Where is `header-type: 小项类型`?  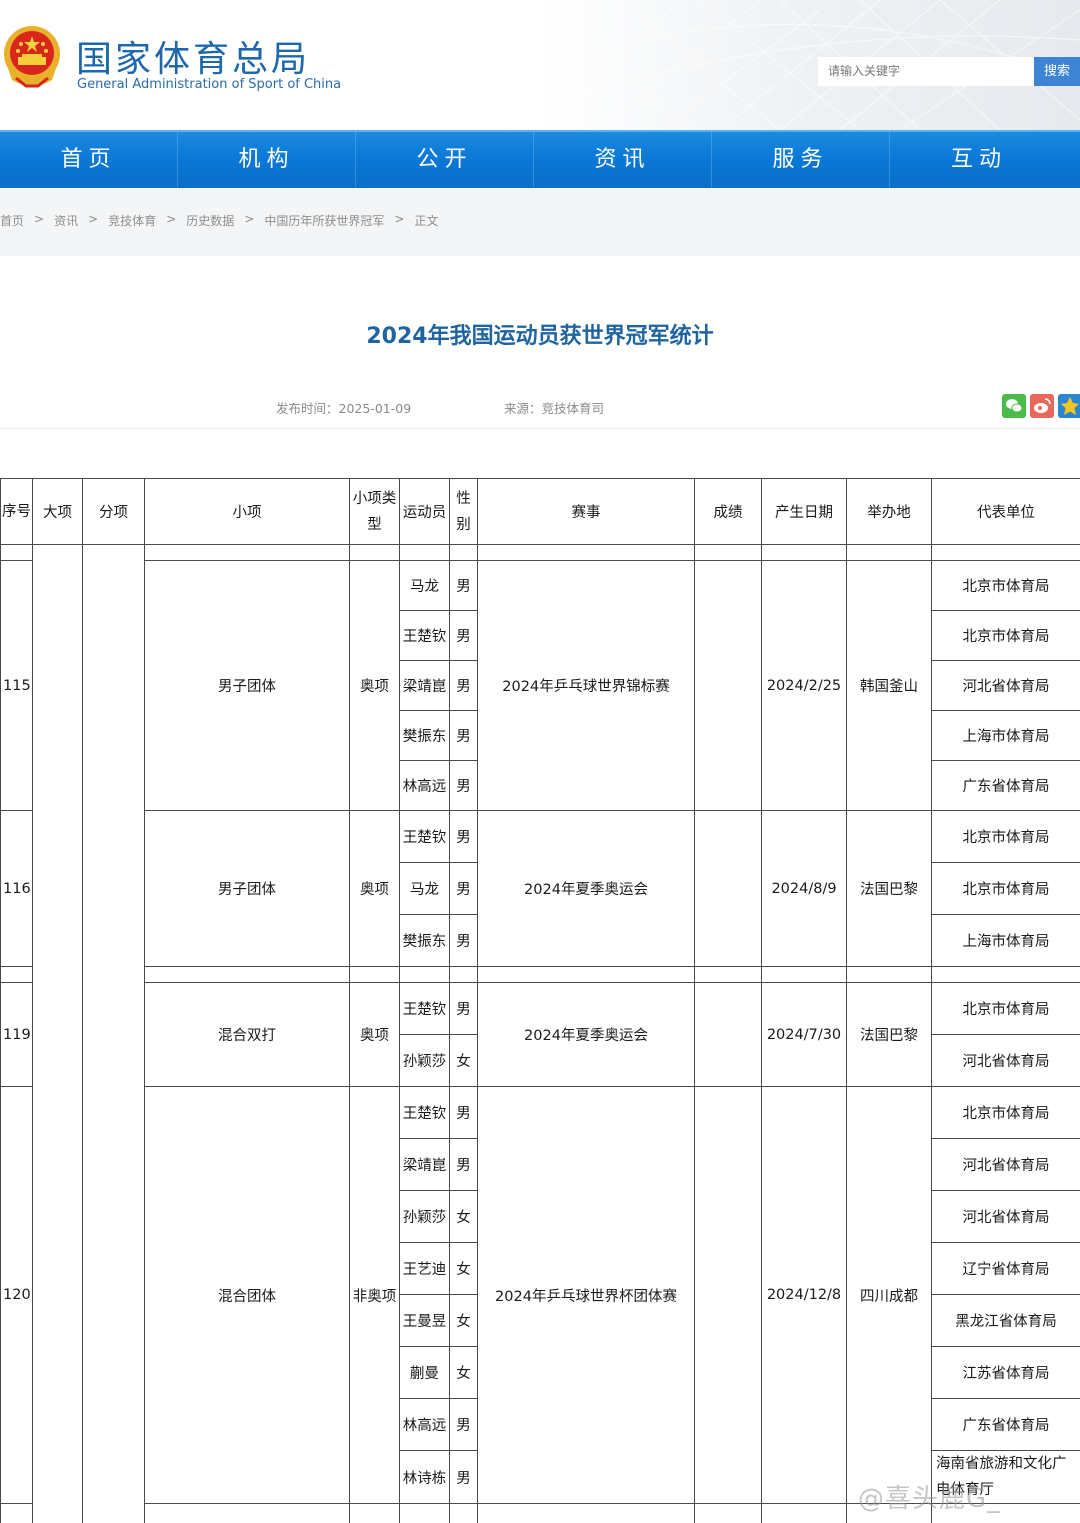 header-type: 小项类型 is located at coordinates (374, 511).